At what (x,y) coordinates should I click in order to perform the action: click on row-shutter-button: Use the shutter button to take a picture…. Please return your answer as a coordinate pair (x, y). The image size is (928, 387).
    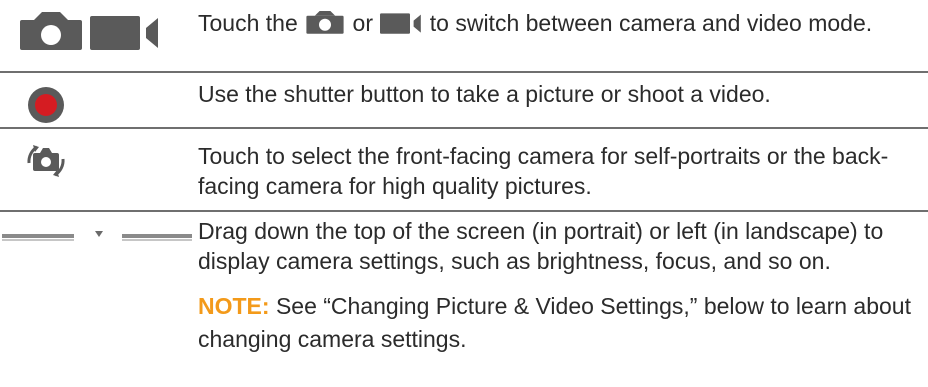
    Looking at the image, I should click on (464, 99).